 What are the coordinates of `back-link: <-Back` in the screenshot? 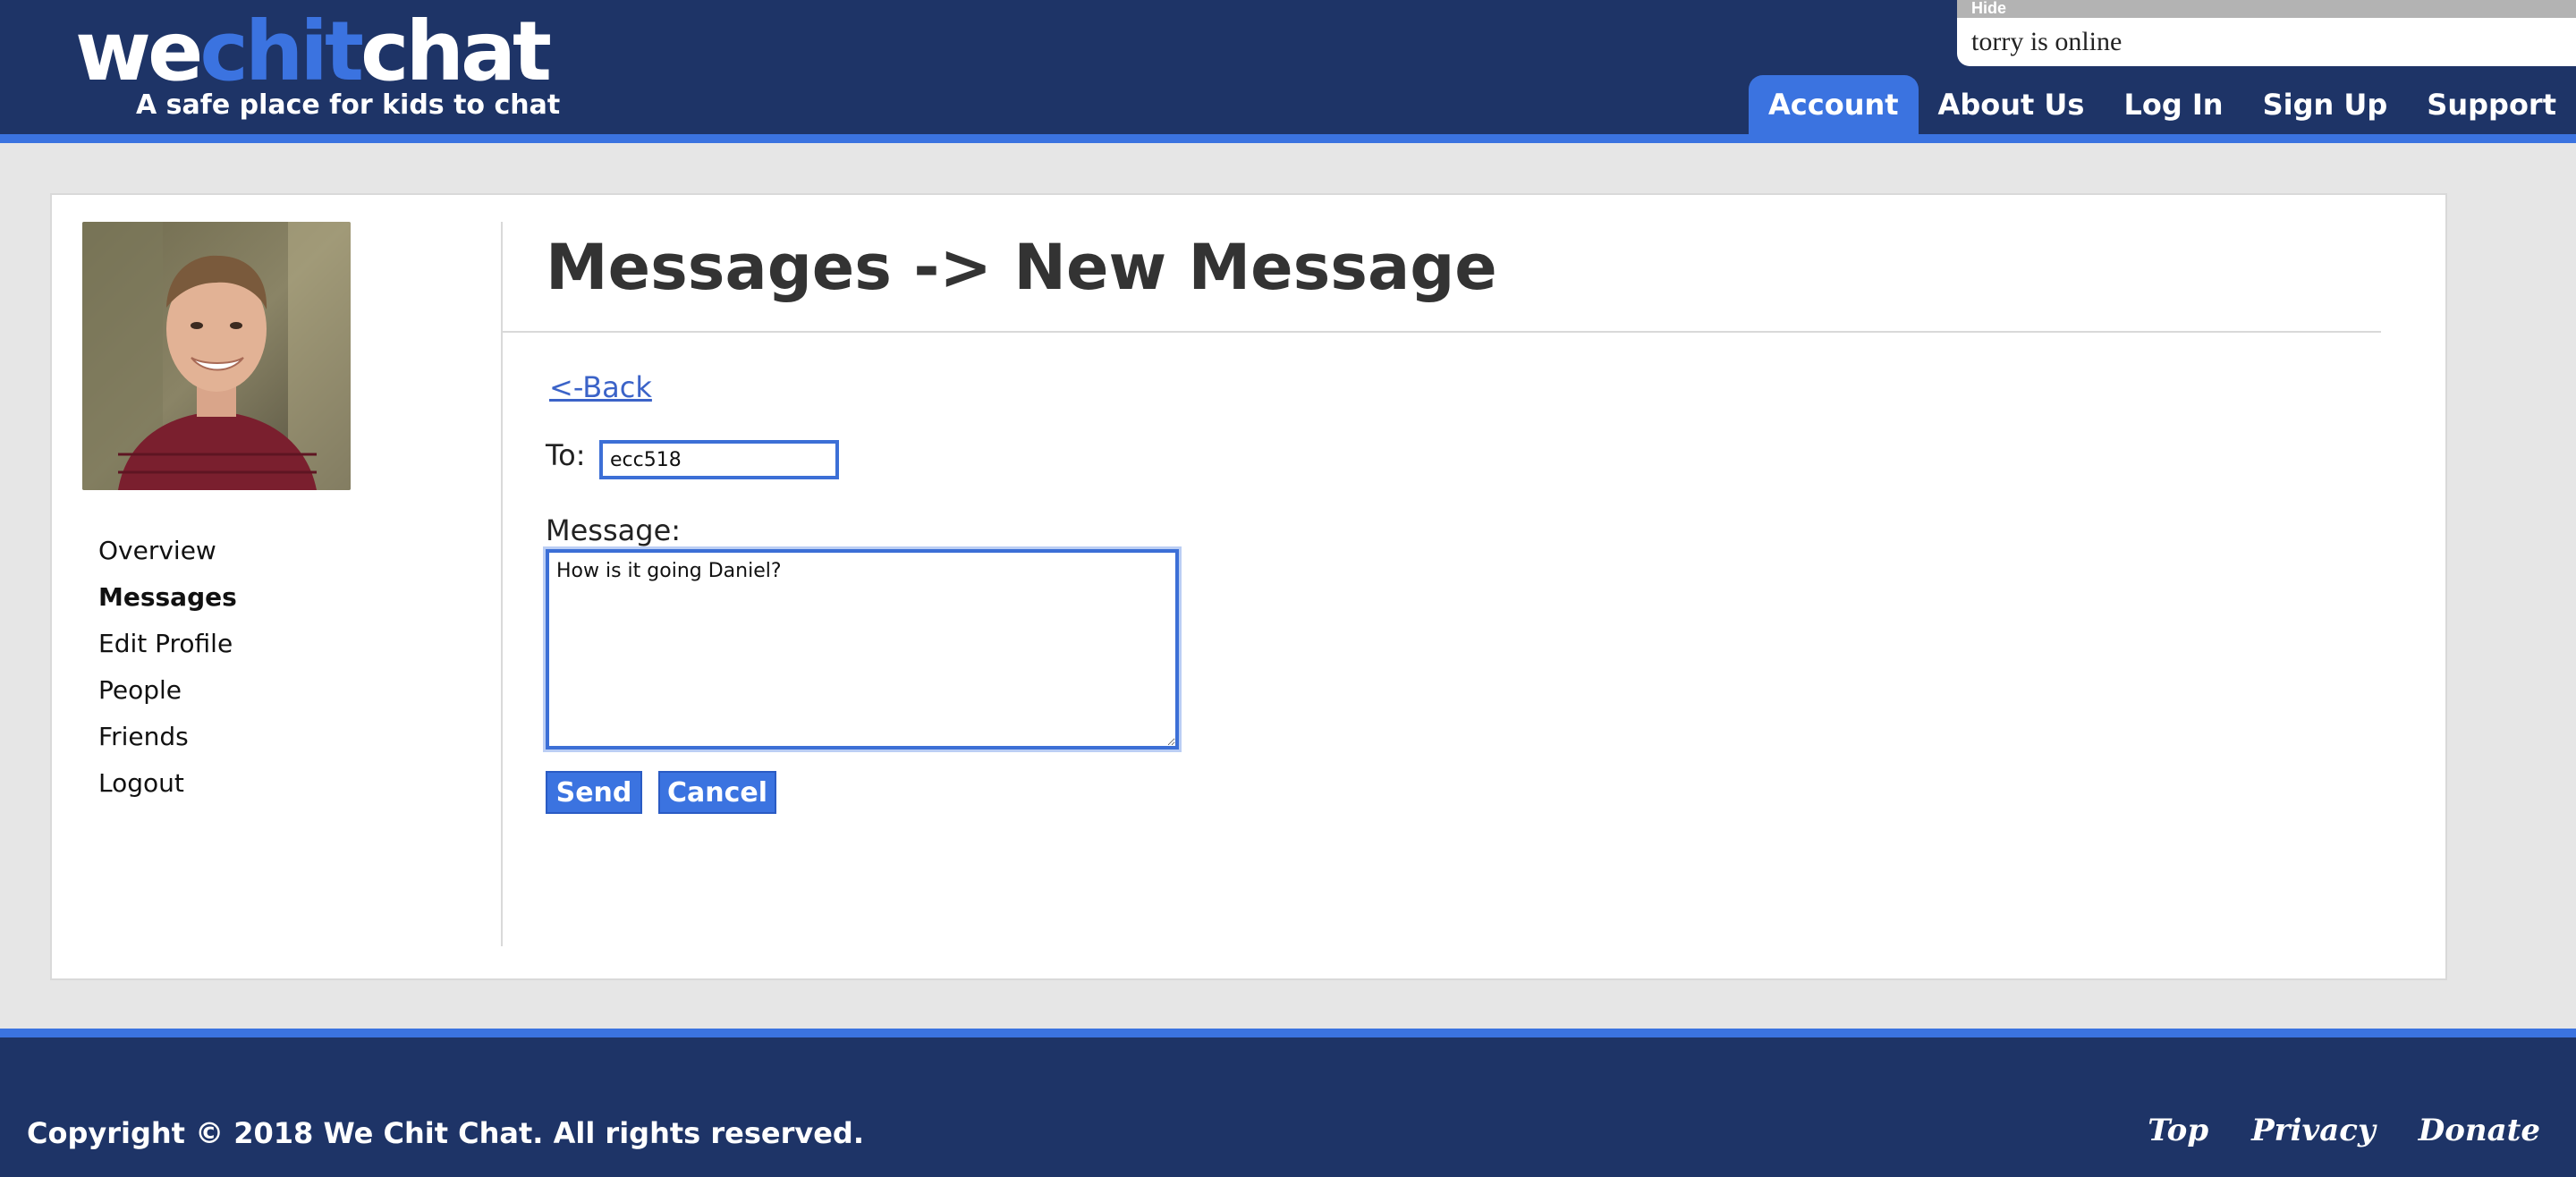 It's located at (600, 387).